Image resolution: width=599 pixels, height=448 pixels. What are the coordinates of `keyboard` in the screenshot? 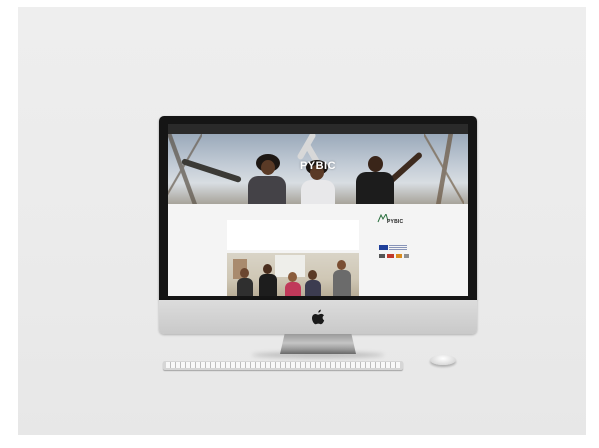 It's located at (283, 365).